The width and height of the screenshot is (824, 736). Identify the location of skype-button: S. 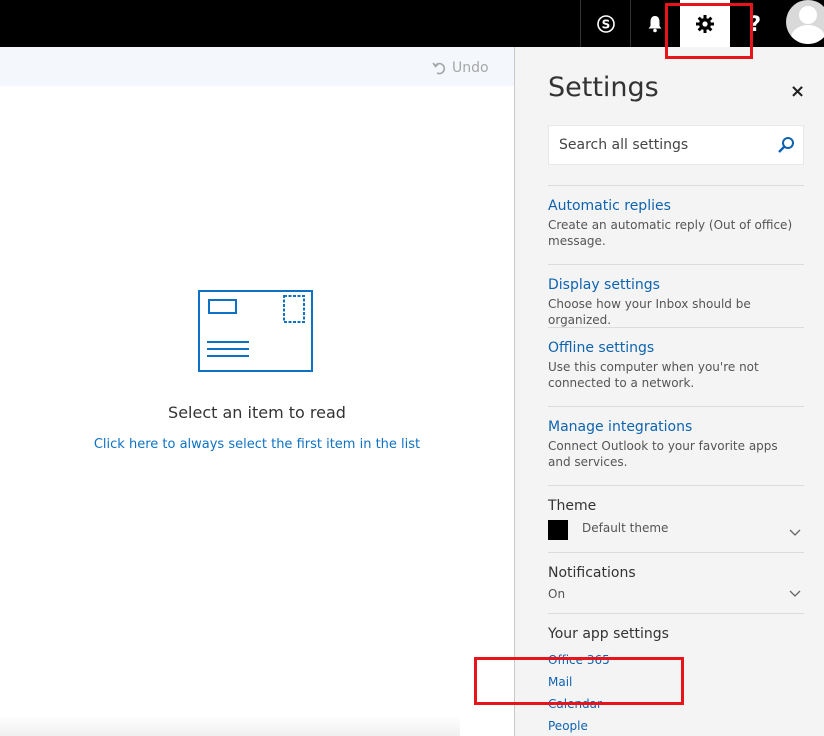
(606, 23).